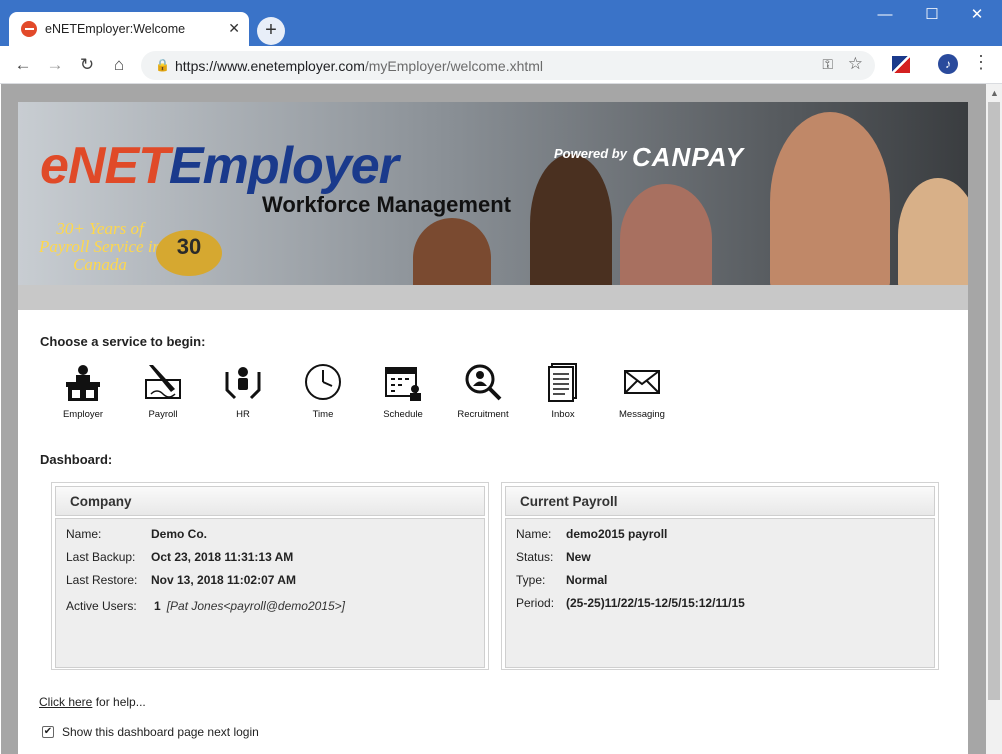  I want to click on tab-title: eNETEmployer:Welcome, so click(115, 29).